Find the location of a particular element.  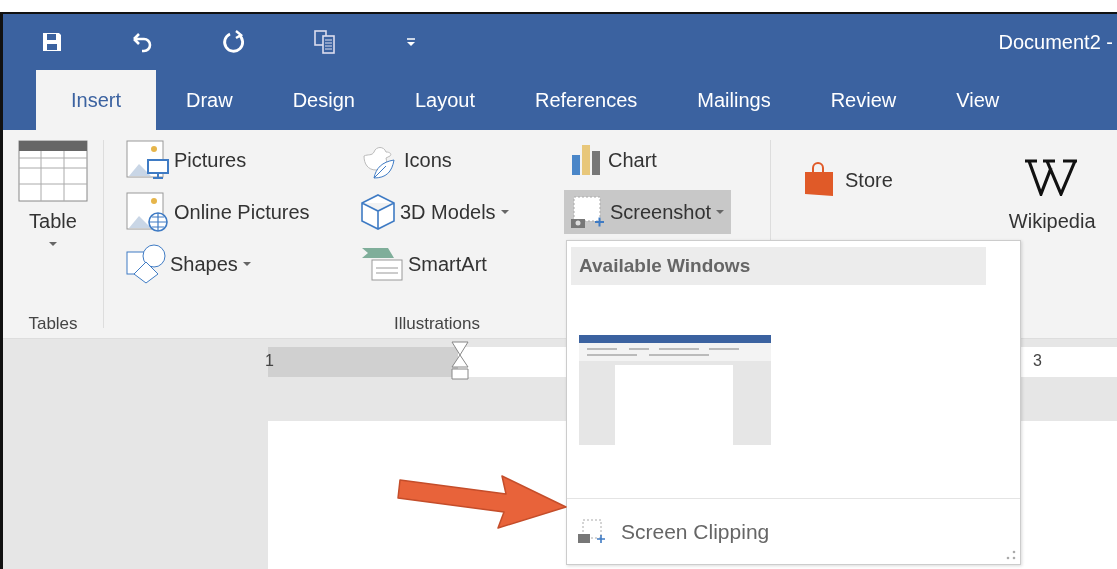

ribbon-tab: Layout is located at coordinates (444, 100).